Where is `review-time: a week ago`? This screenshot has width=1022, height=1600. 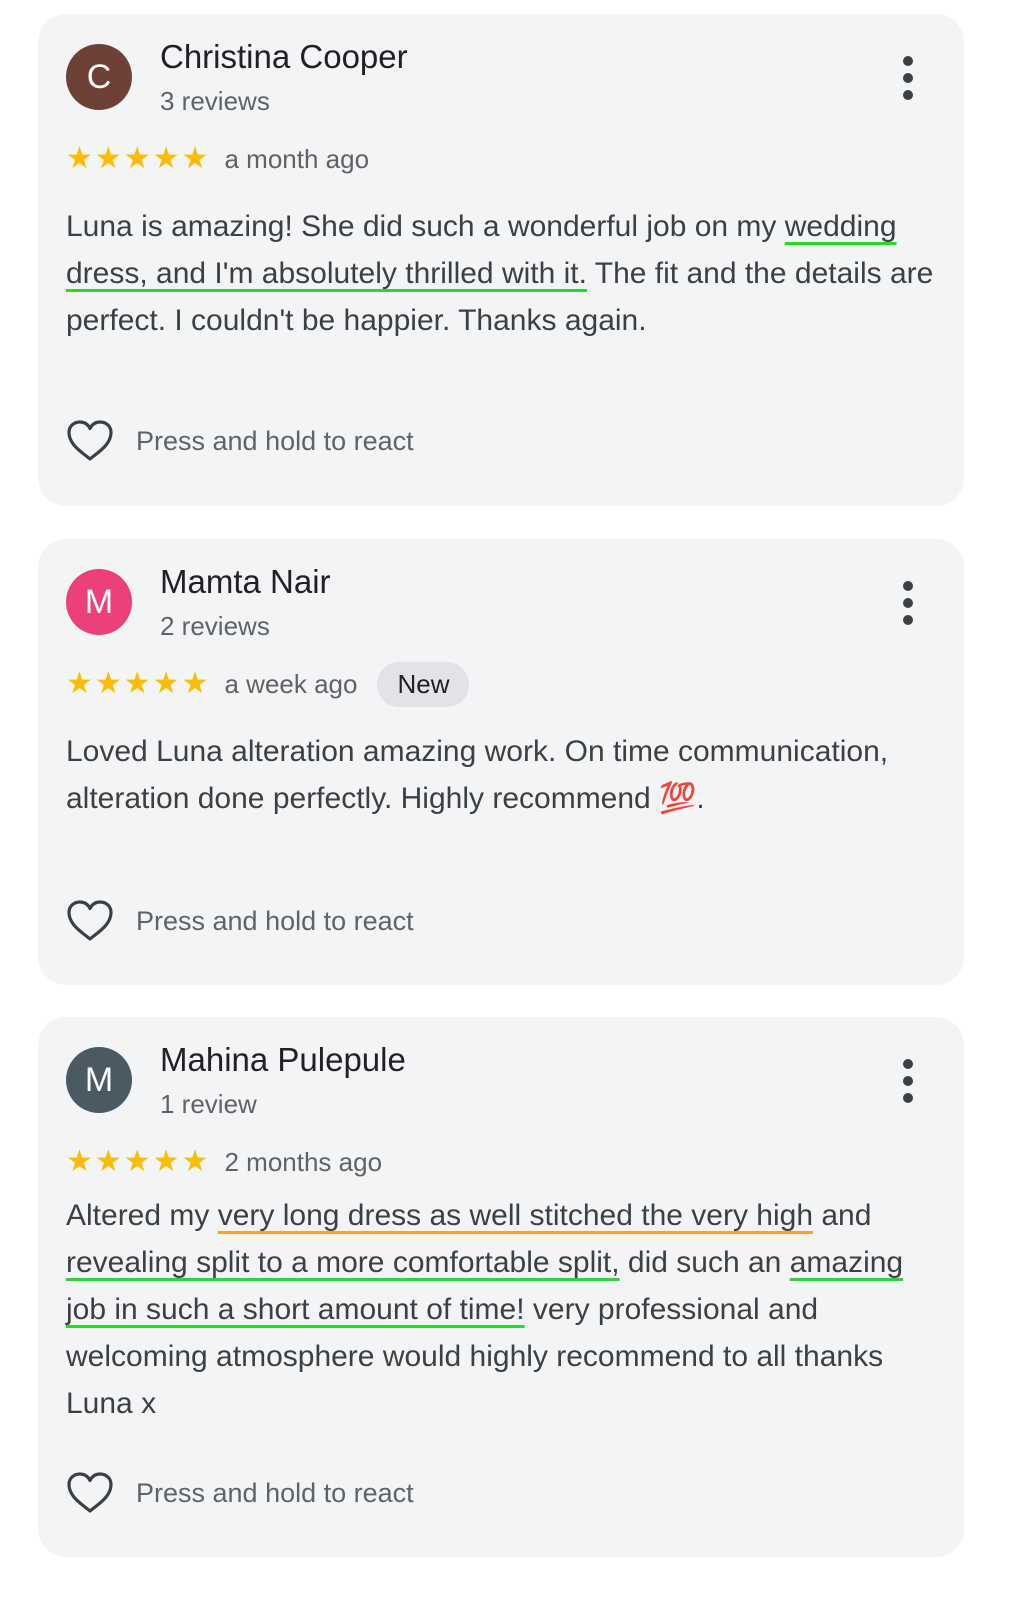 review-time: a week ago is located at coordinates (291, 683).